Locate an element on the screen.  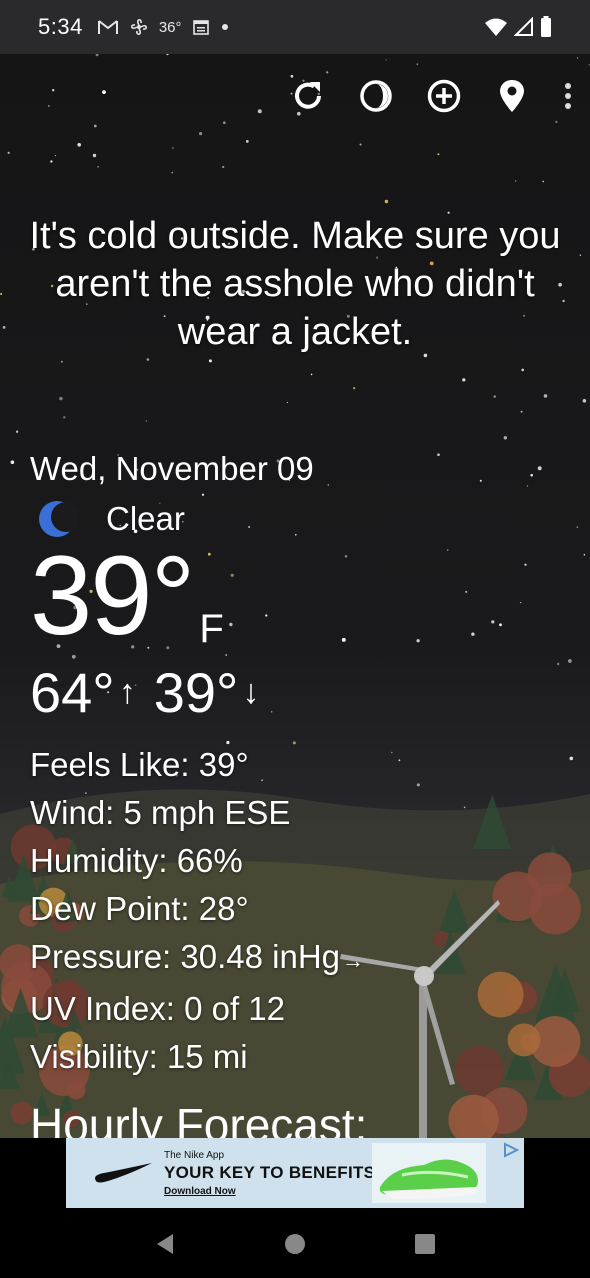
add-location-button is located at coordinates (444, 96).